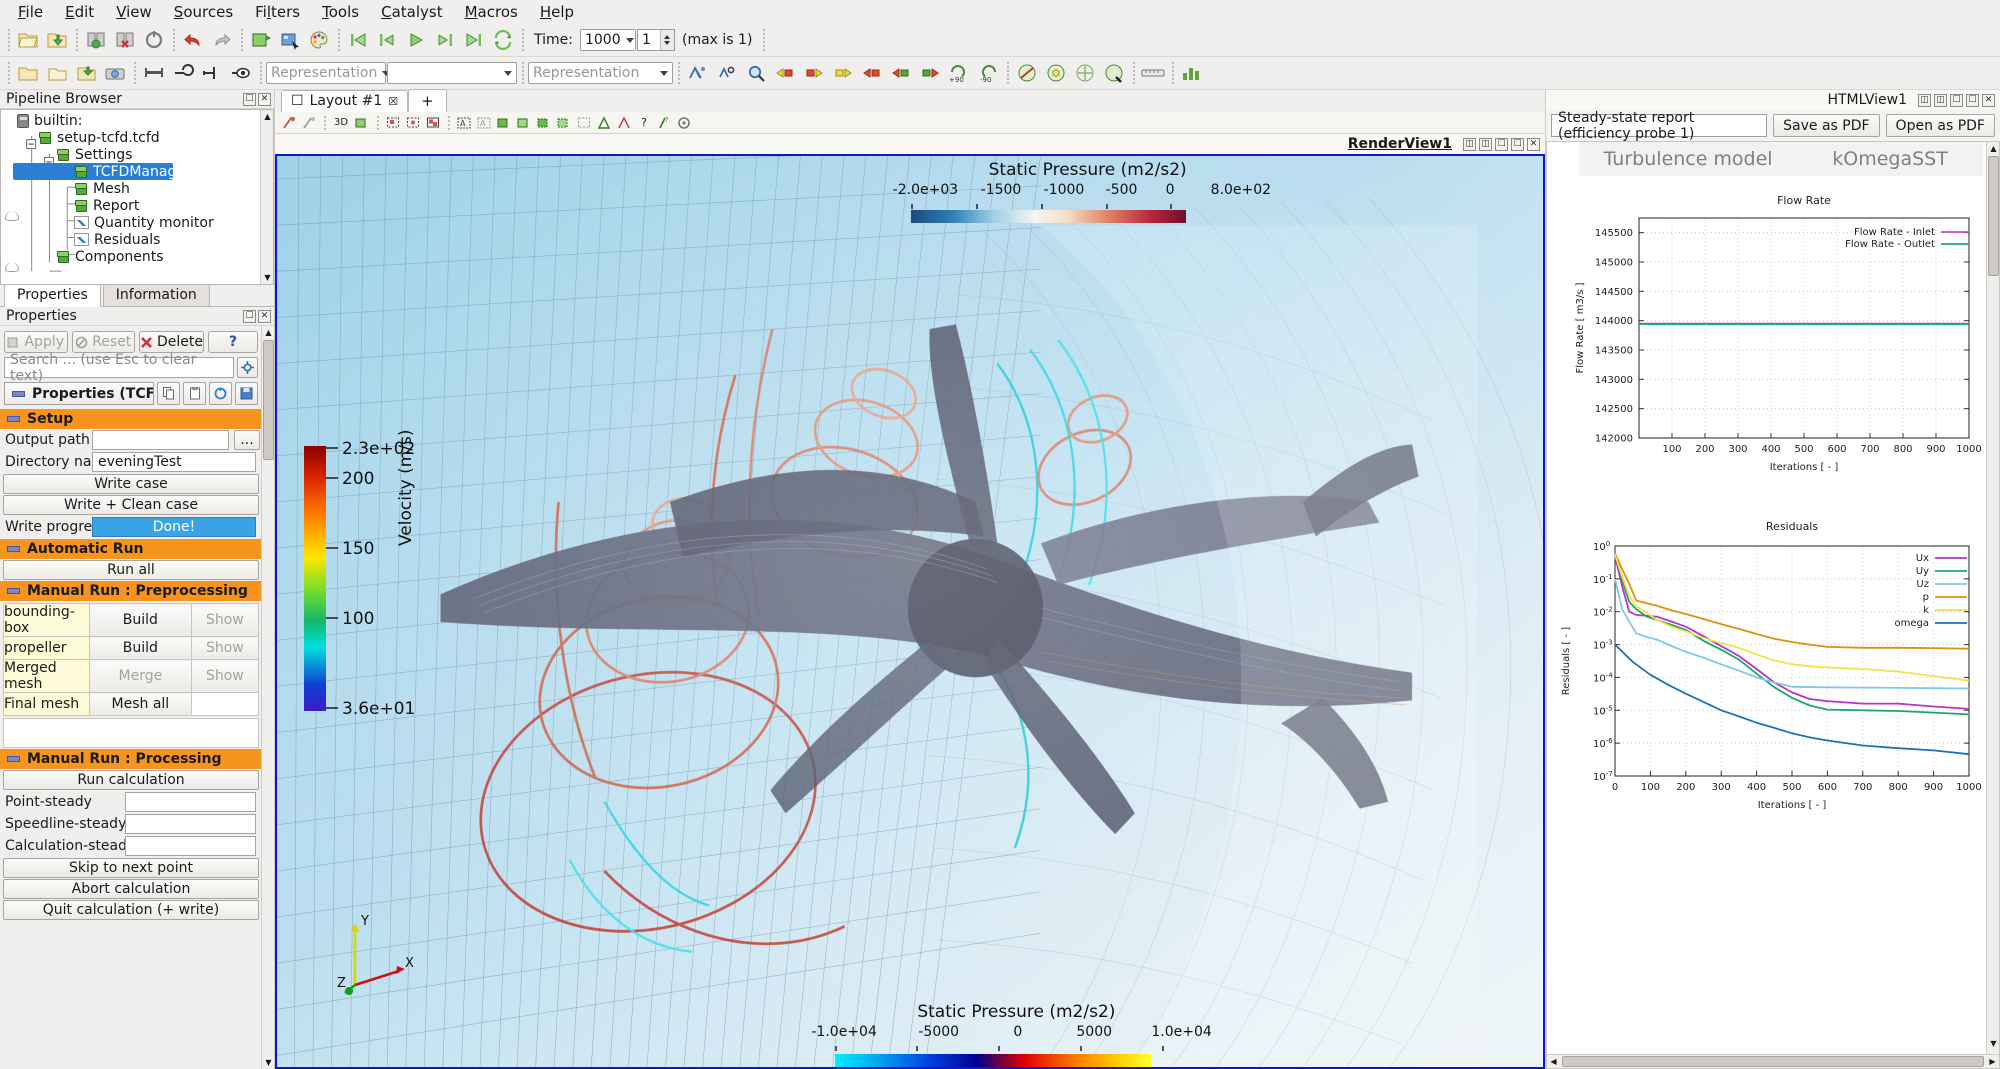 The image size is (2000, 1069). What do you see at coordinates (131, 648) in the screenshot?
I see `table-row: propeller Build Show` at bounding box center [131, 648].